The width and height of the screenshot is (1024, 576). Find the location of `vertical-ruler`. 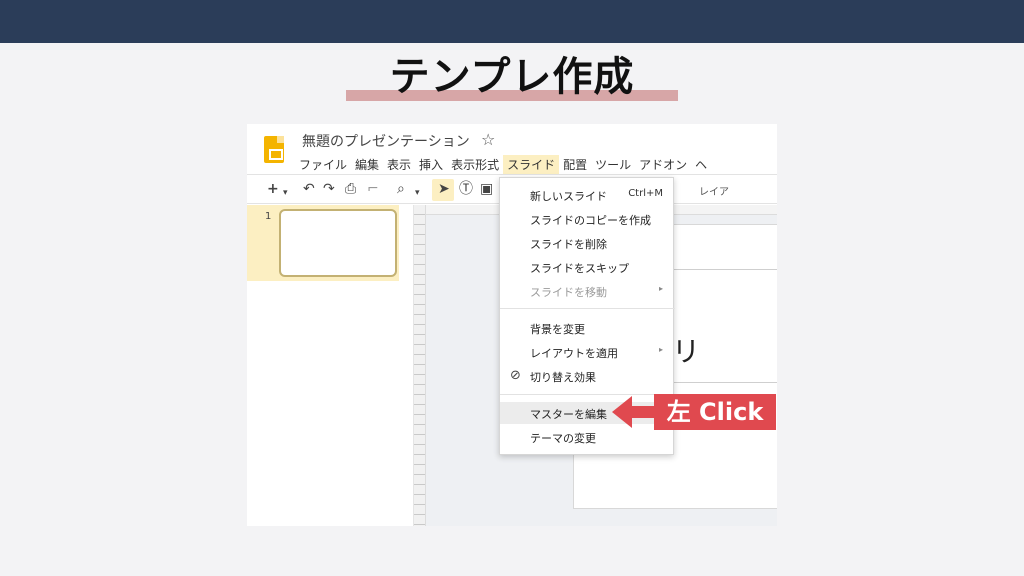

vertical-ruler is located at coordinates (420, 365).